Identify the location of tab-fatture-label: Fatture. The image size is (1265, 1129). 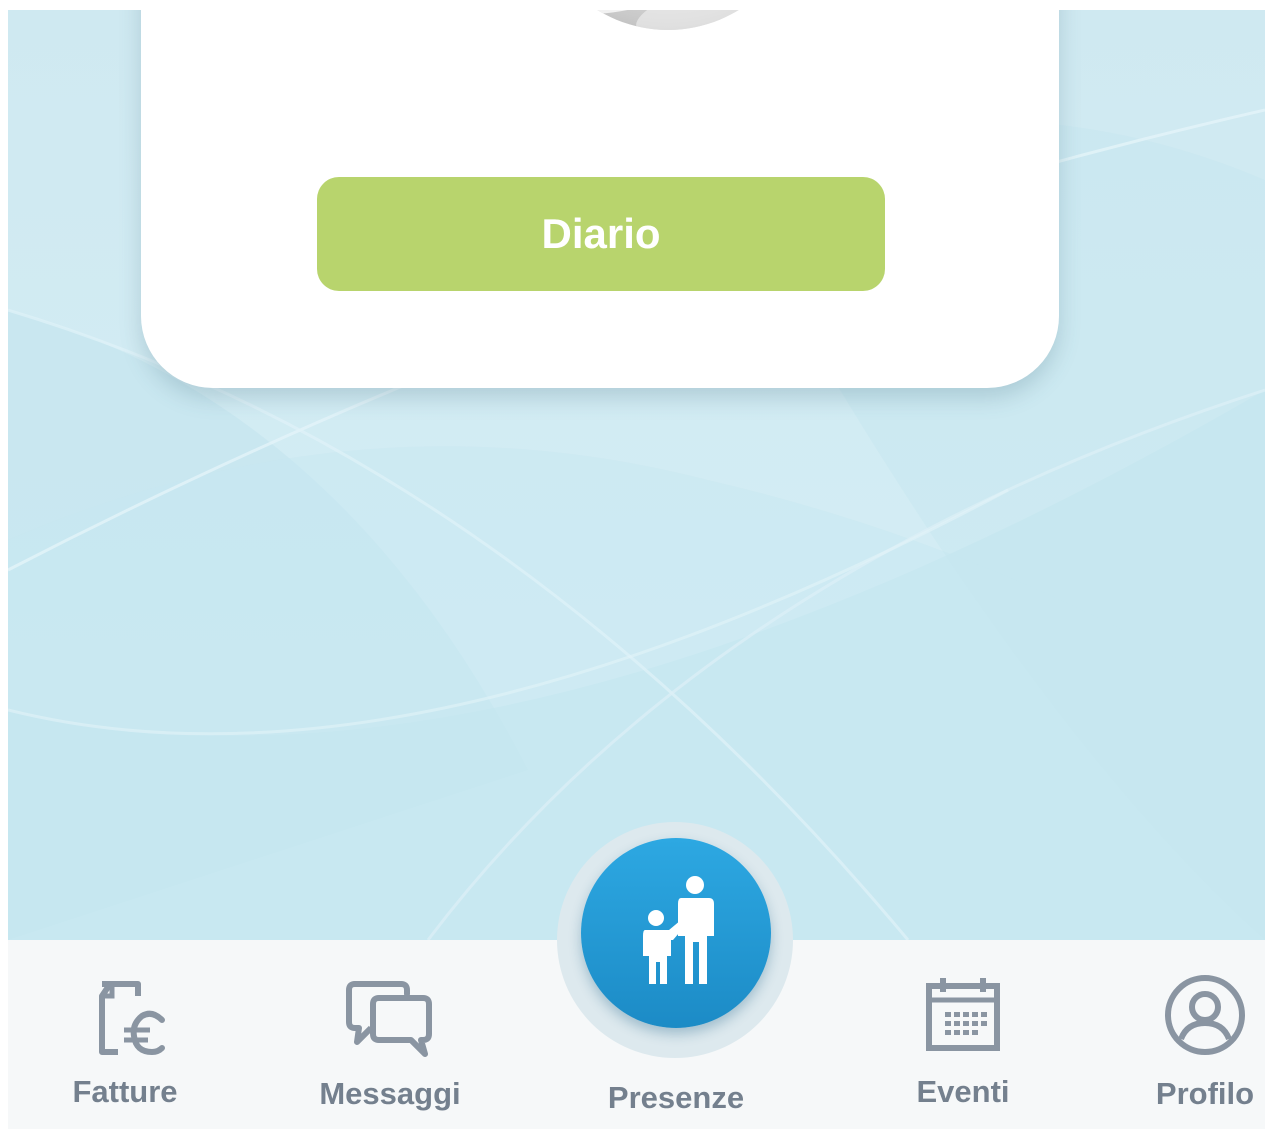
(125, 1091).